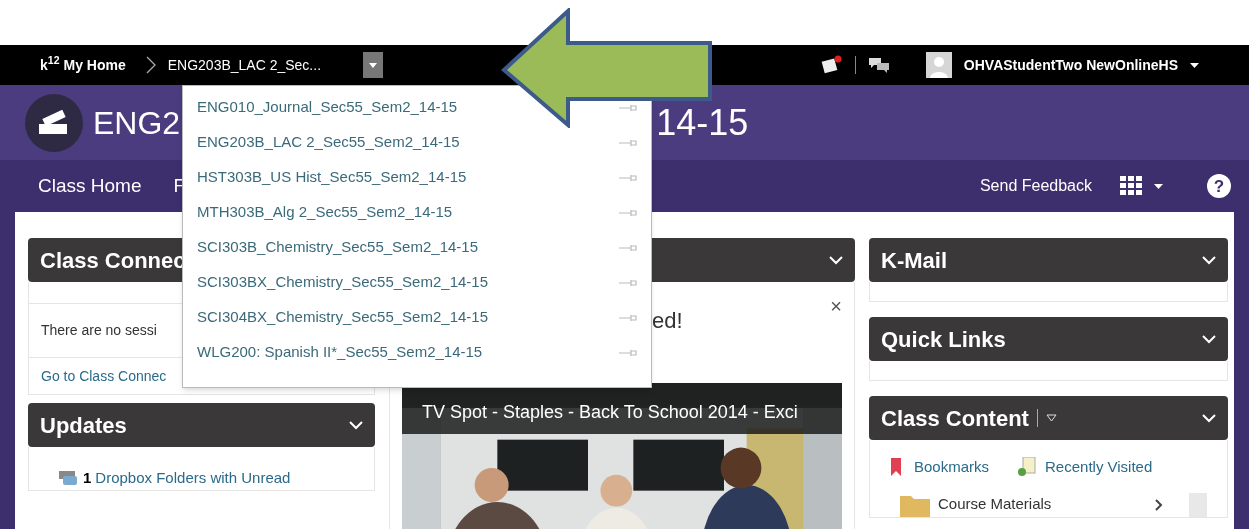 This screenshot has height=529, width=1249. I want to click on send-feedback-link: Send Feedback, so click(1035, 186).